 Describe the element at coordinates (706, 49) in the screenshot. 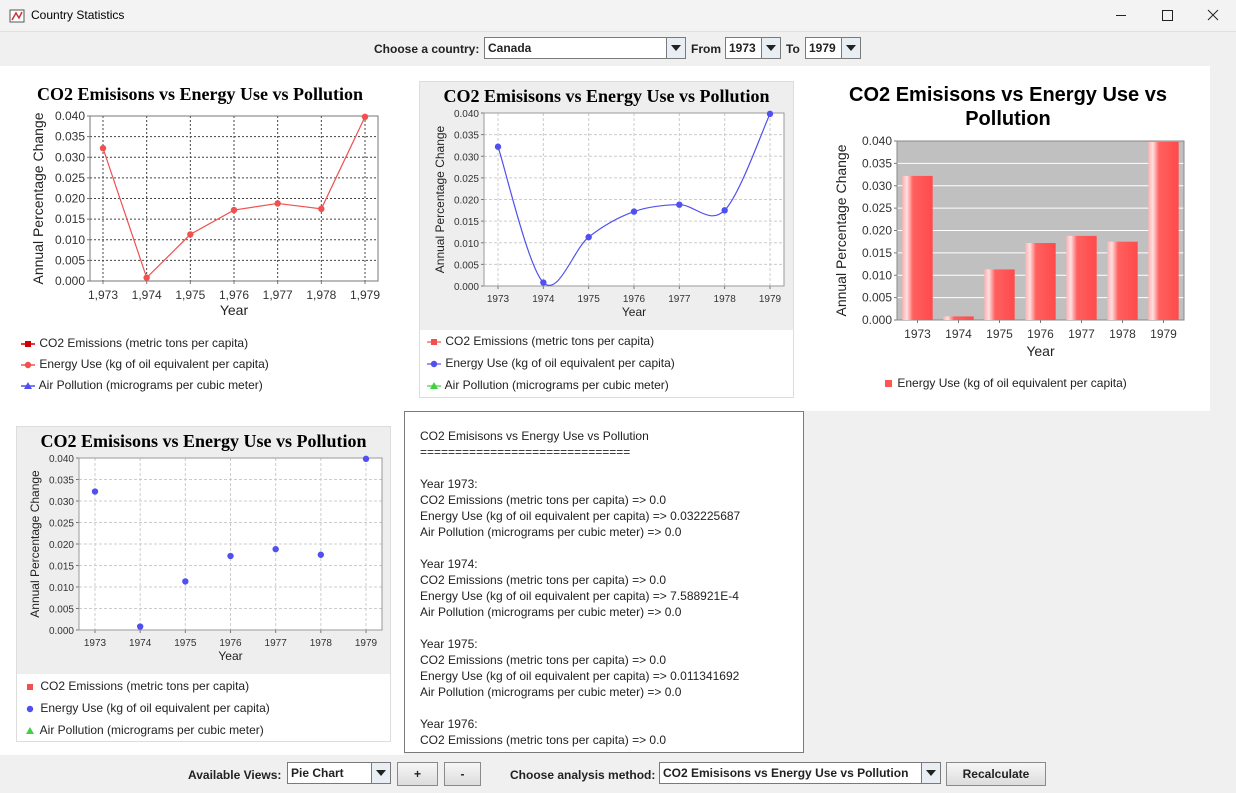

I see `from-label: From` at that location.